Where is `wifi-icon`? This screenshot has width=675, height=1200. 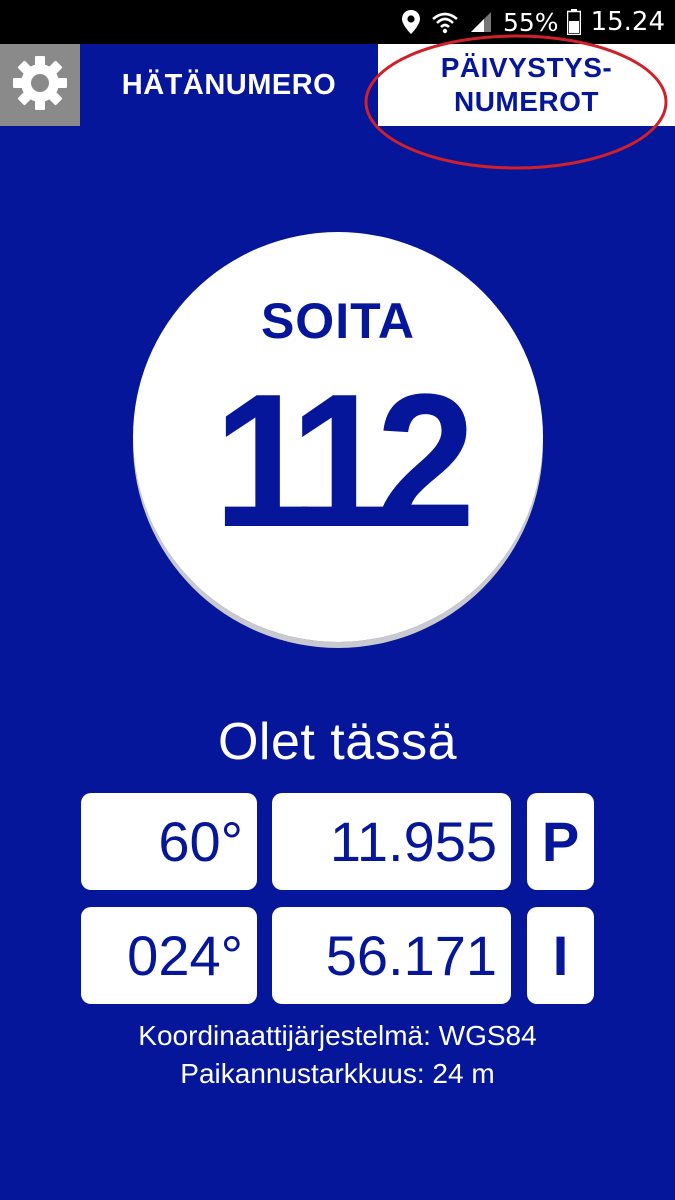
wifi-icon is located at coordinates (445, 22).